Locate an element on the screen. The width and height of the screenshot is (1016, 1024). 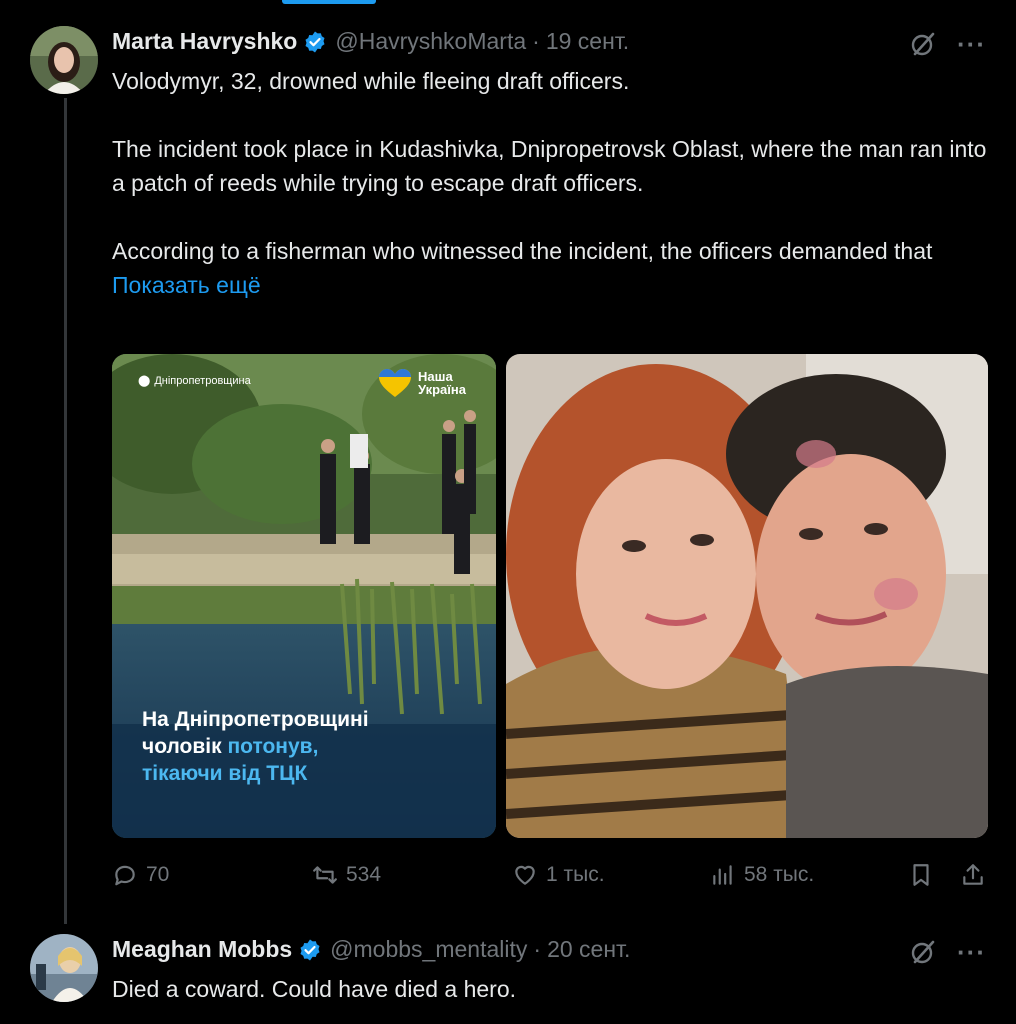
like-button: 1 тыс. is located at coordinates (558, 875).